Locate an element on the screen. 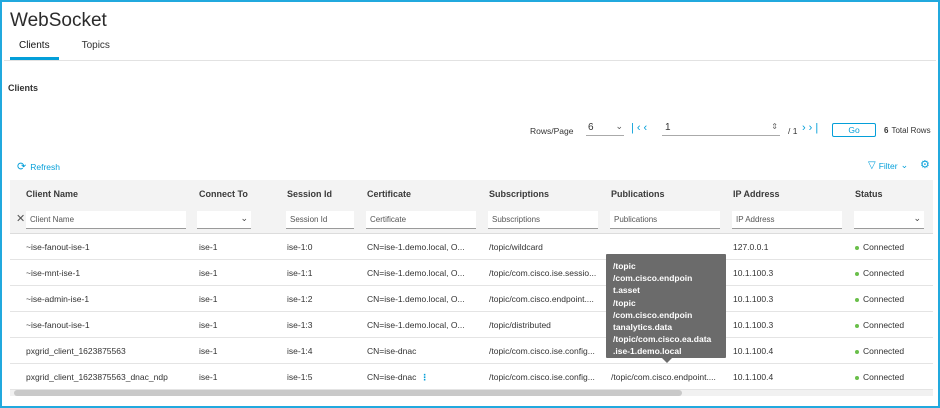  refresh-label: Refresh is located at coordinates (45, 166).